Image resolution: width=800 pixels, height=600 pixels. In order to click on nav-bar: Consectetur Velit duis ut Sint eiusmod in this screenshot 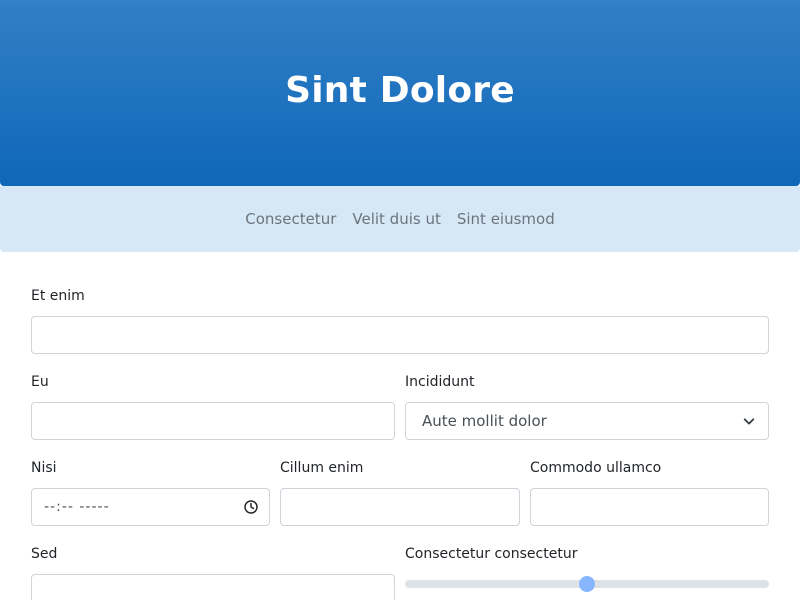, I will do `click(400, 219)`.